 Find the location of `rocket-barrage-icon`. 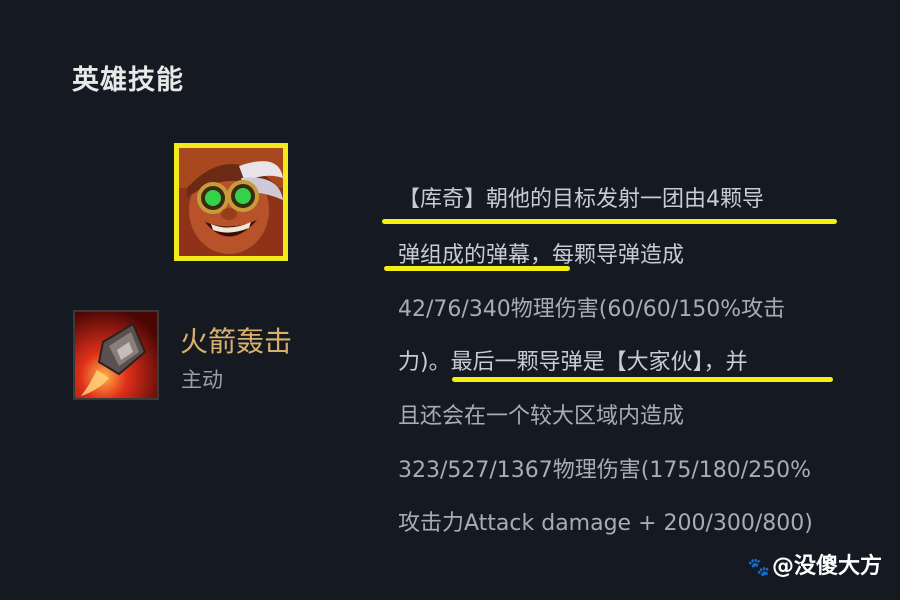

rocket-barrage-icon is located at coordinates (116, 355).